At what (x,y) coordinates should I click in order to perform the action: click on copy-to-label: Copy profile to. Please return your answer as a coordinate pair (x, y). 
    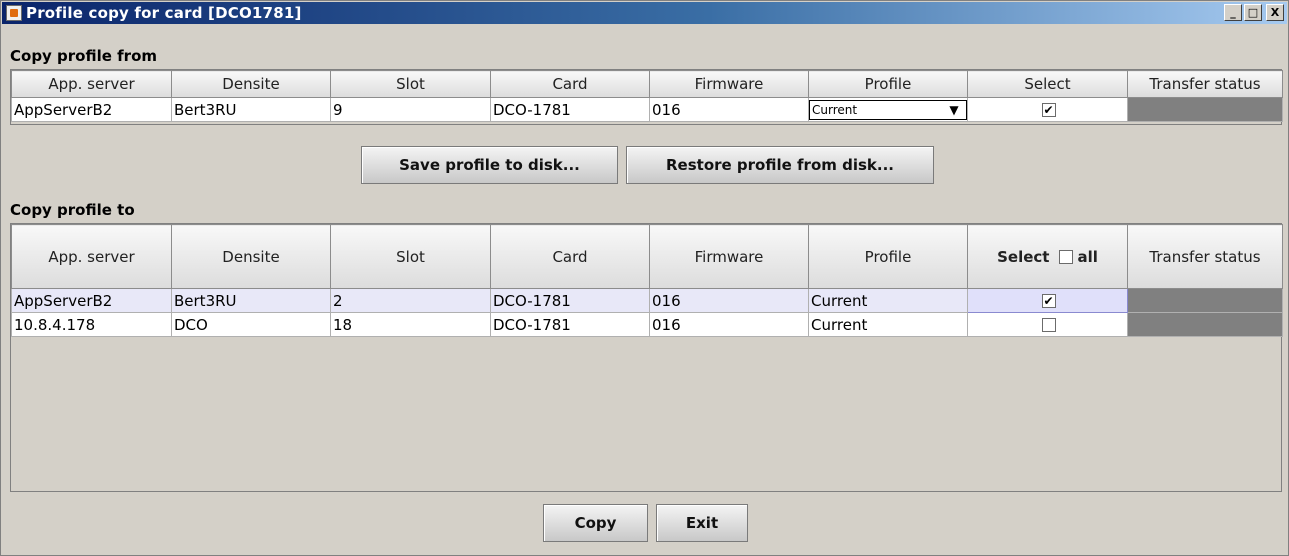
    Looking at the image, I should click on (72, 210).